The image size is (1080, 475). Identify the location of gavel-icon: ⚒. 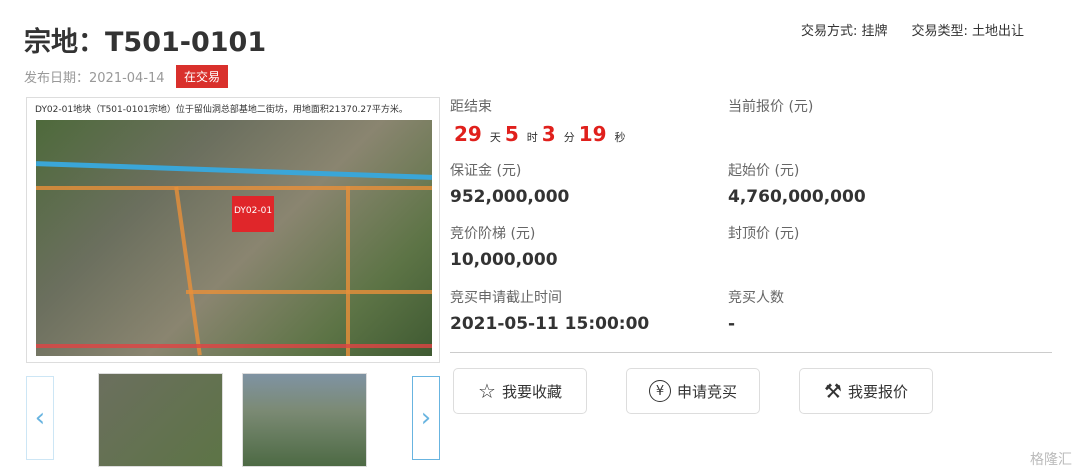
(833, 391).